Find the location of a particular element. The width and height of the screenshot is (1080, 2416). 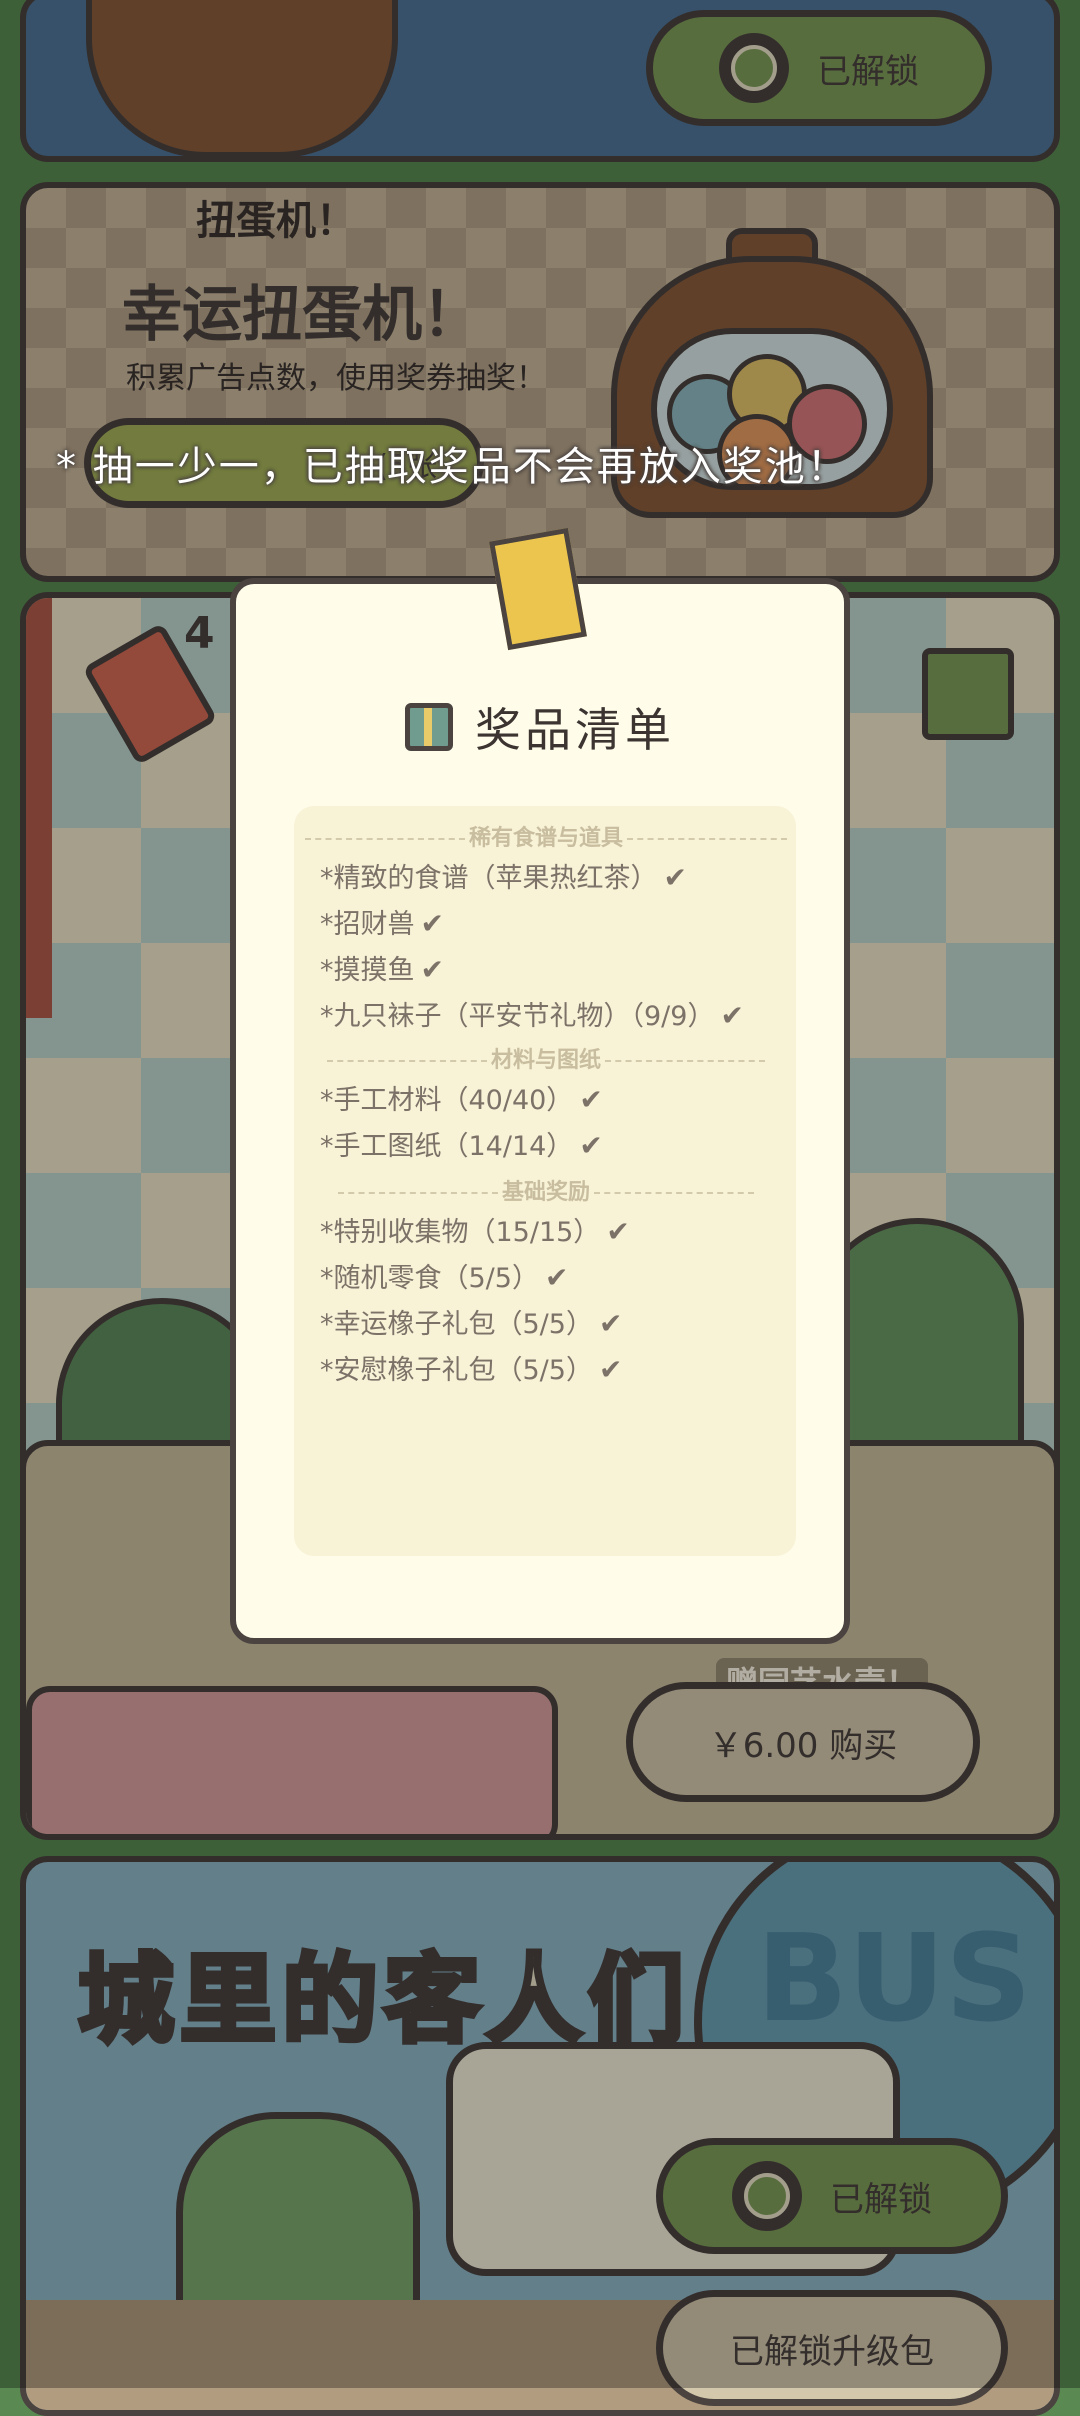

unlocked-button: 已解锁 is located at coordinates (819, 68).